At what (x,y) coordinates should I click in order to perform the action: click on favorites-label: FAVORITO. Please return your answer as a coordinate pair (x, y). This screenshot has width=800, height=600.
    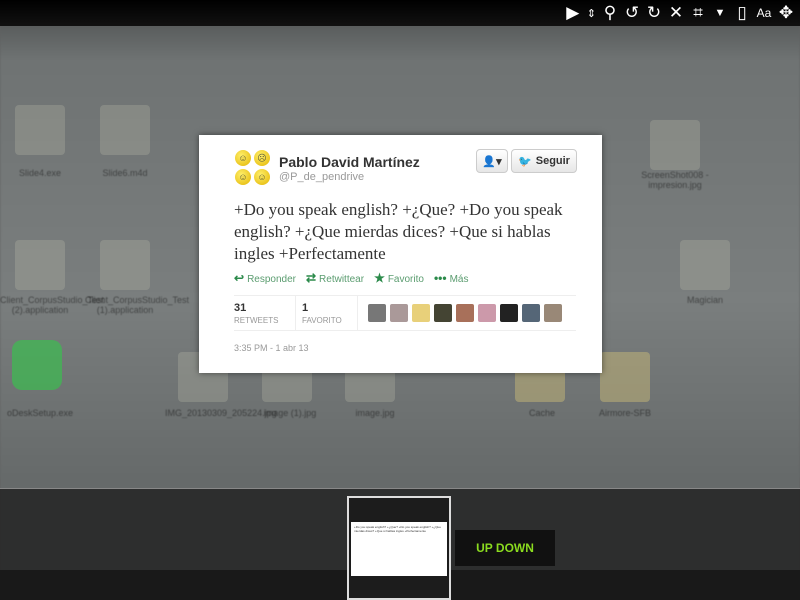
    Looking at the image, I should click on (322, 320).